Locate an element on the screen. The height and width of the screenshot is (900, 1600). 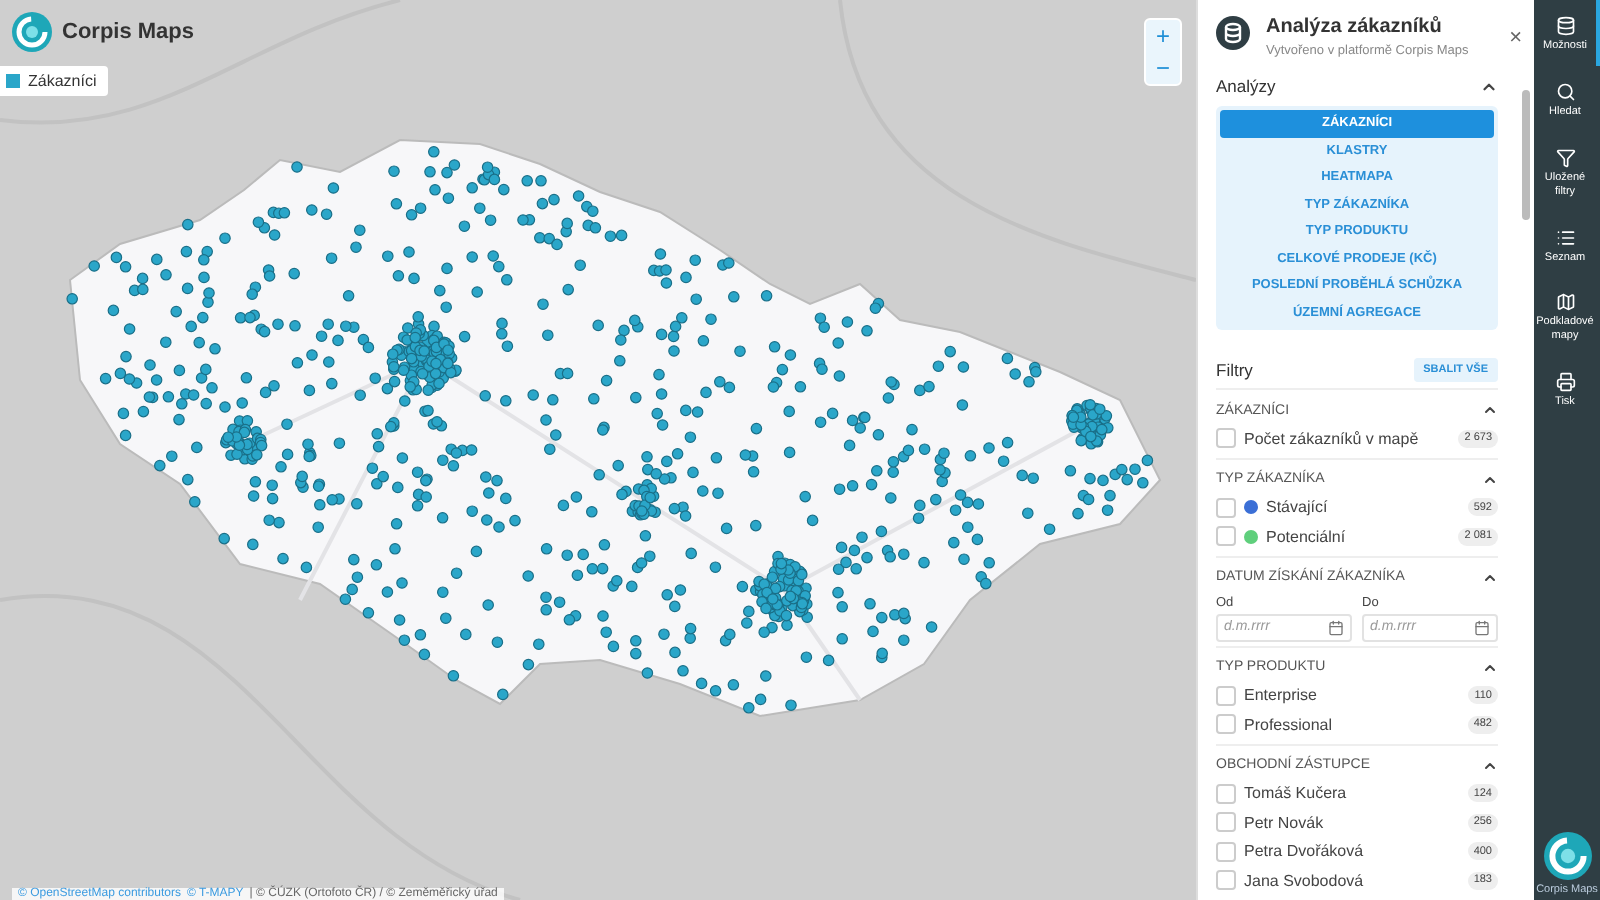
map-icon is located at coordinates (1565, 302).